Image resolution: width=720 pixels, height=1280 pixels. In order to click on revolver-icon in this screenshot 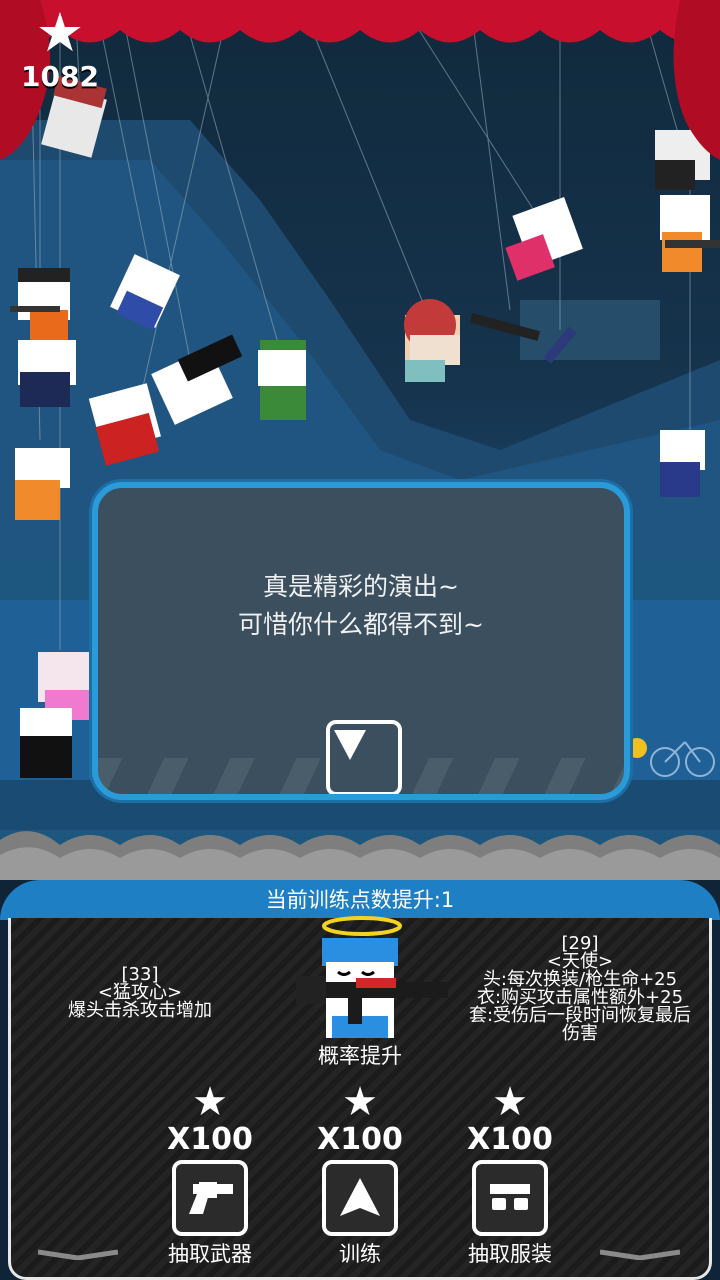, I will do `click(211, 1198)`.